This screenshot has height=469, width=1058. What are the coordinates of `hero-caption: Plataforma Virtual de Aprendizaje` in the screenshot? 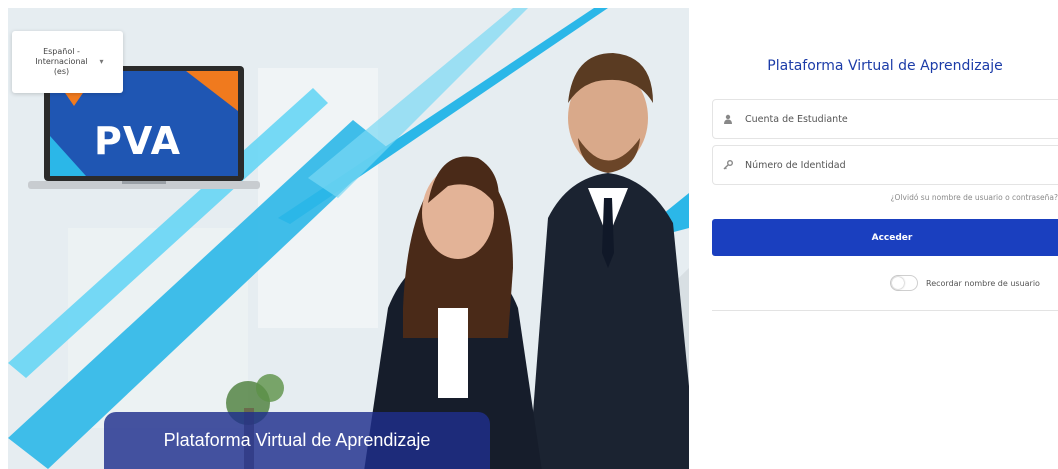 It's located at (297, 440).